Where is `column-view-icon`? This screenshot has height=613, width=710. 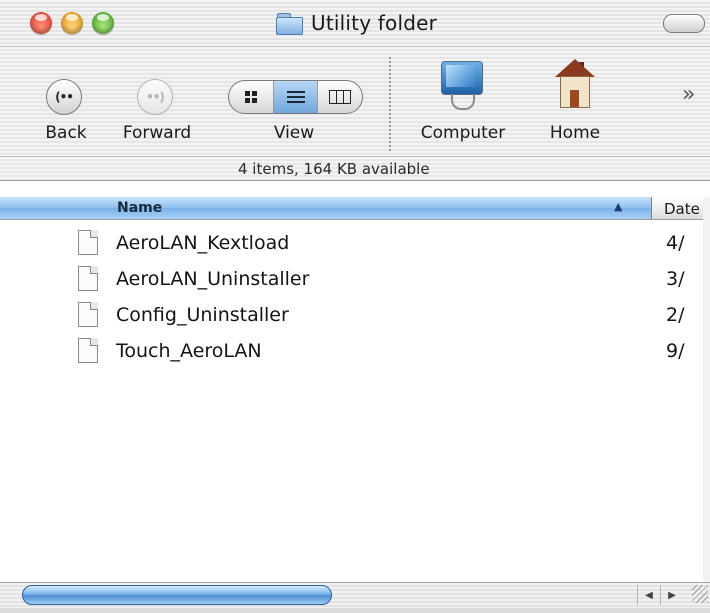
column-view-icon is located at coordinates (340, 97).